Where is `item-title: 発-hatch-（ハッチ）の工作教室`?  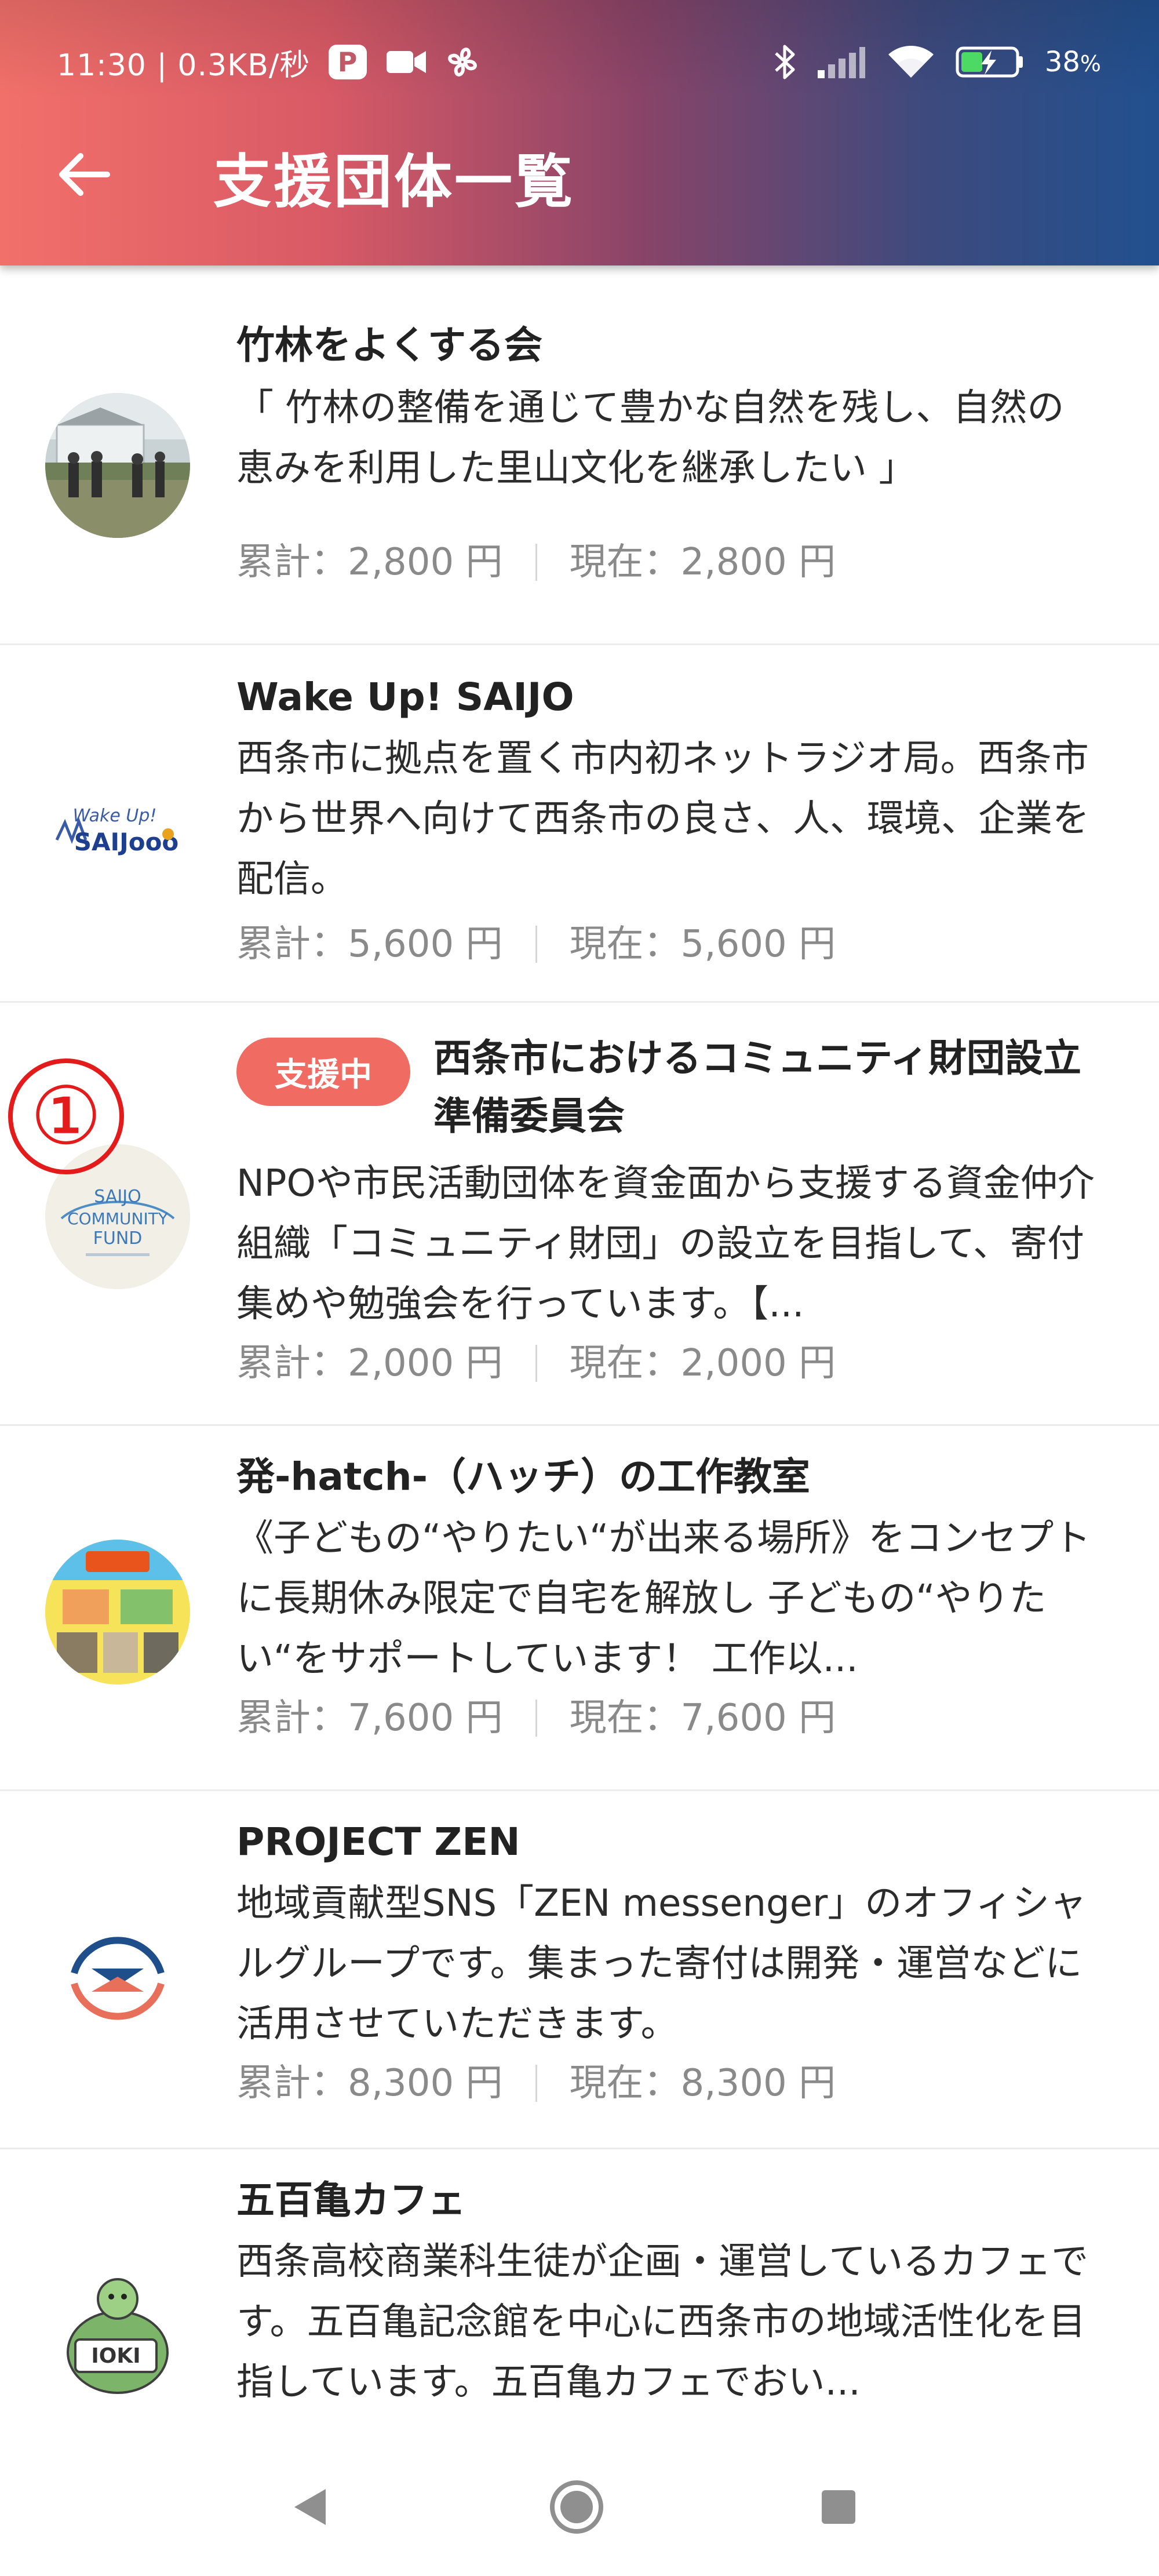 item-title: 発-hatch-（ハッチ）の工作教室 is located at coordinates (523, 1476).